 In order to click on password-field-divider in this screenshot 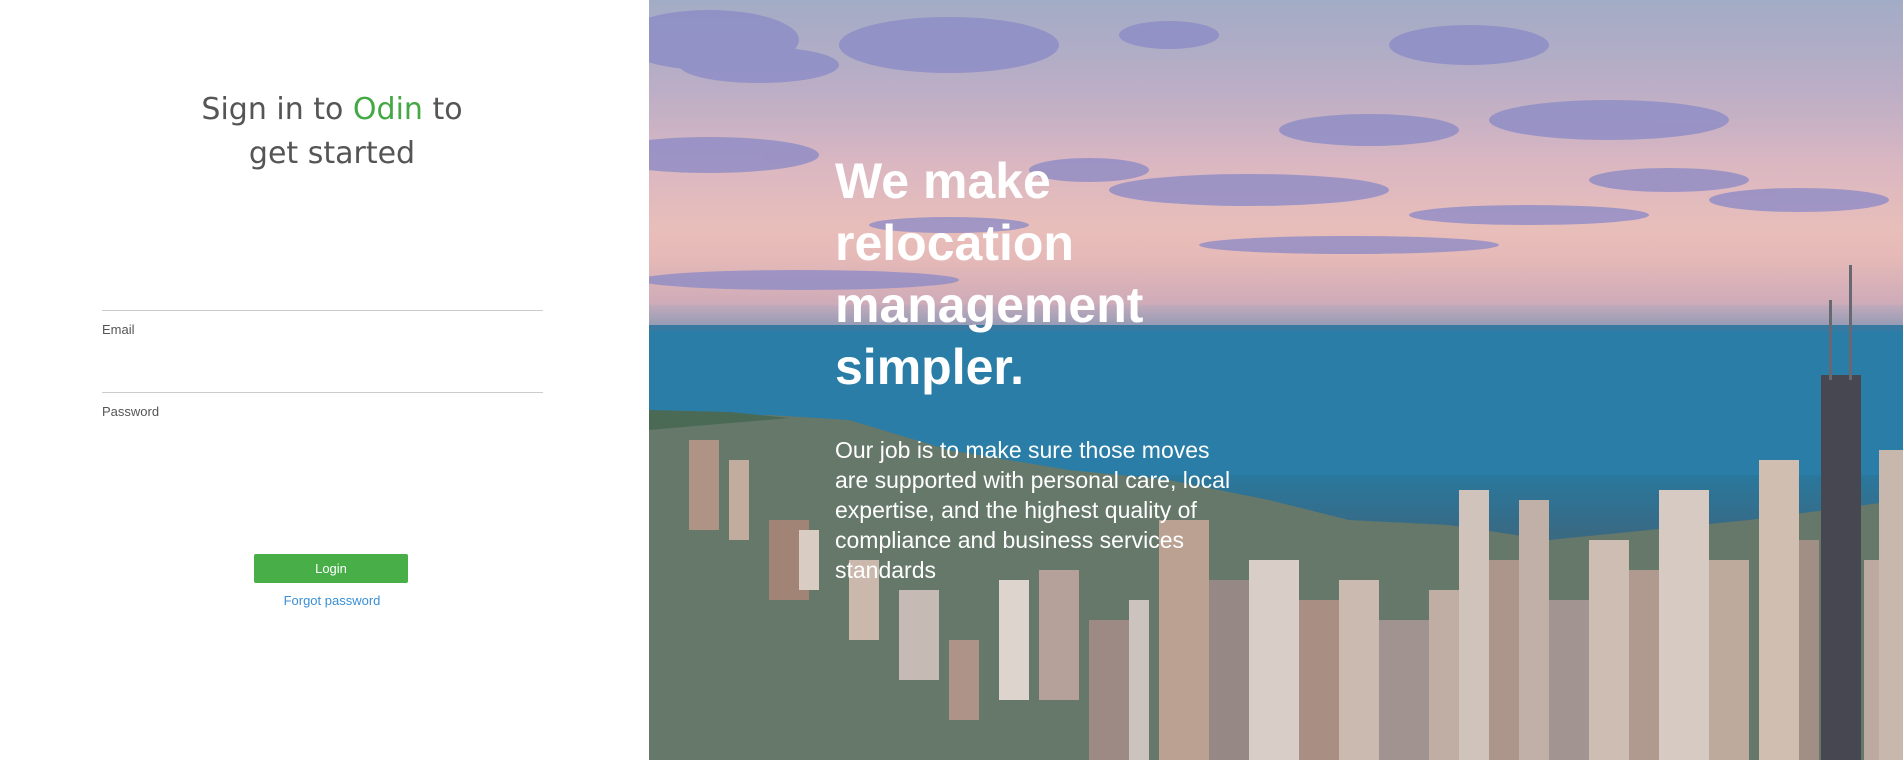, I will do `click(322, 392)`.